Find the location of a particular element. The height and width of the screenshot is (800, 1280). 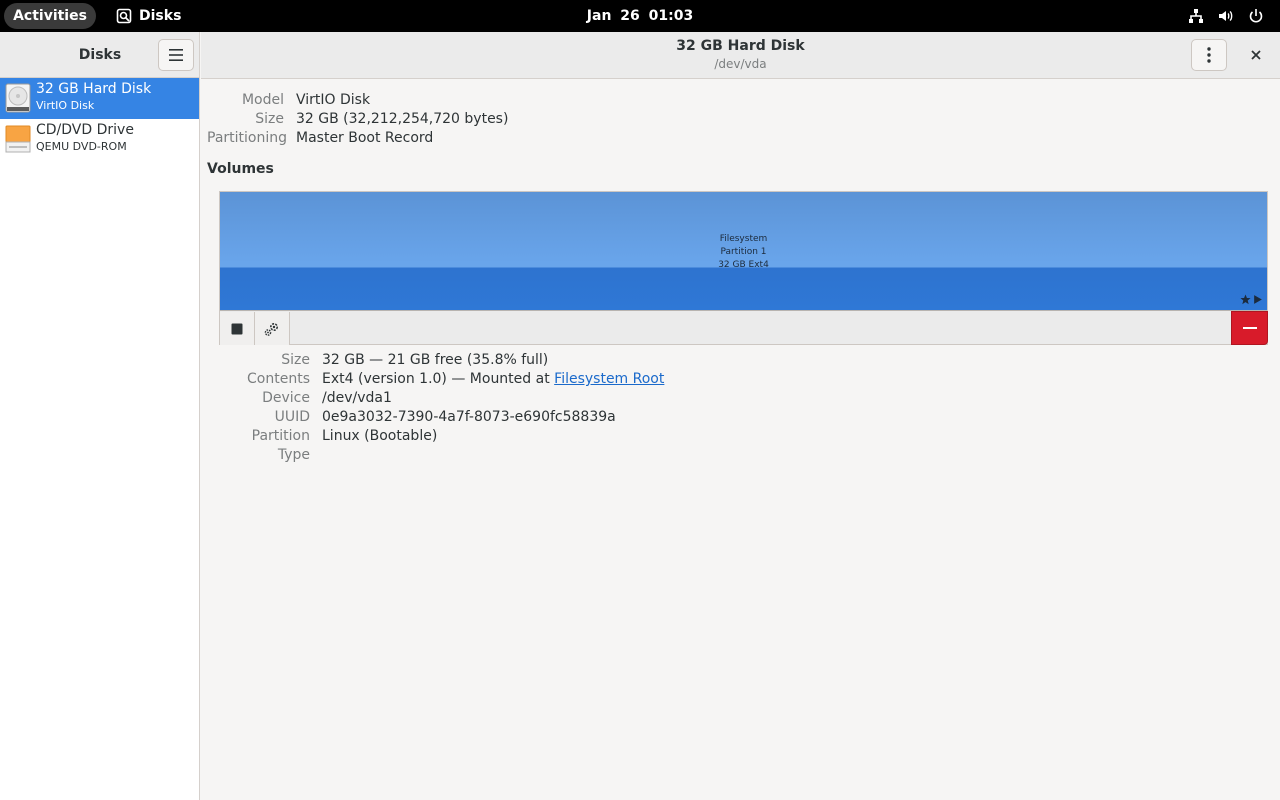

page-title: 32 GB Hard Disk is located at coordinates (740, 46).